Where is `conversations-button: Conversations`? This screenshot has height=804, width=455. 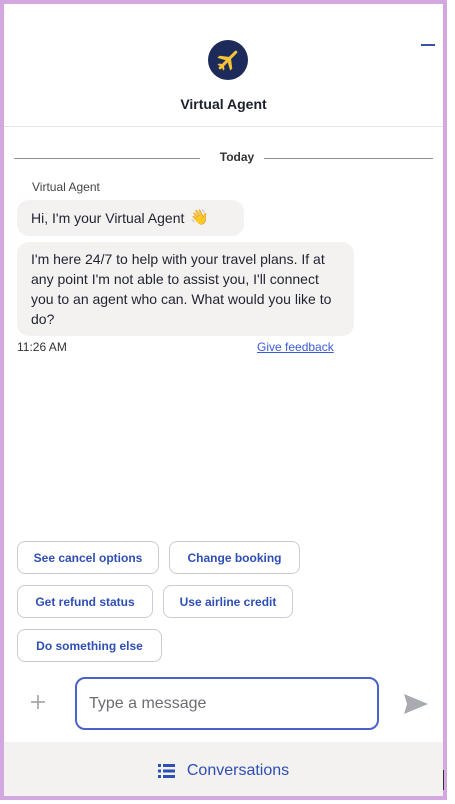 conversations-button: Conversations is located at coordinates (223, 769).